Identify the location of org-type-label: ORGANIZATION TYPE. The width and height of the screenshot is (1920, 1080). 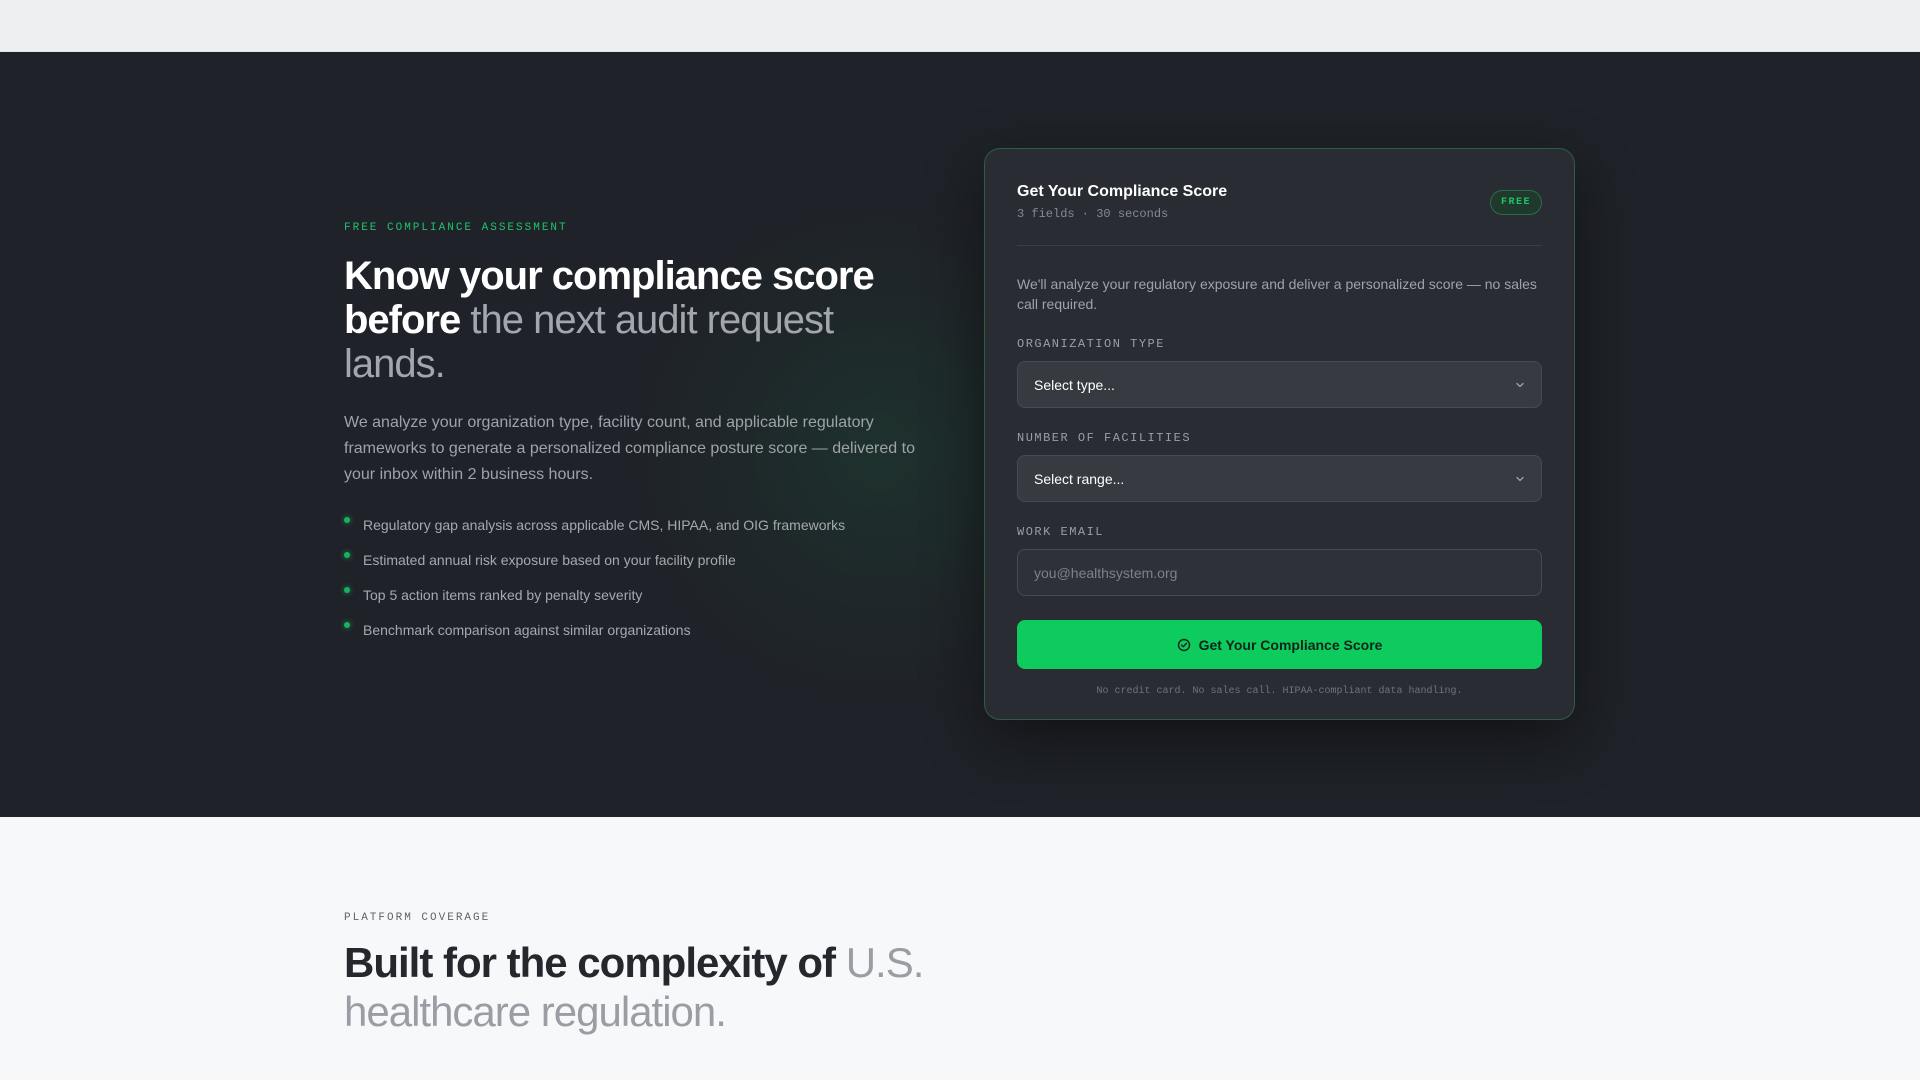
(1091, 344).